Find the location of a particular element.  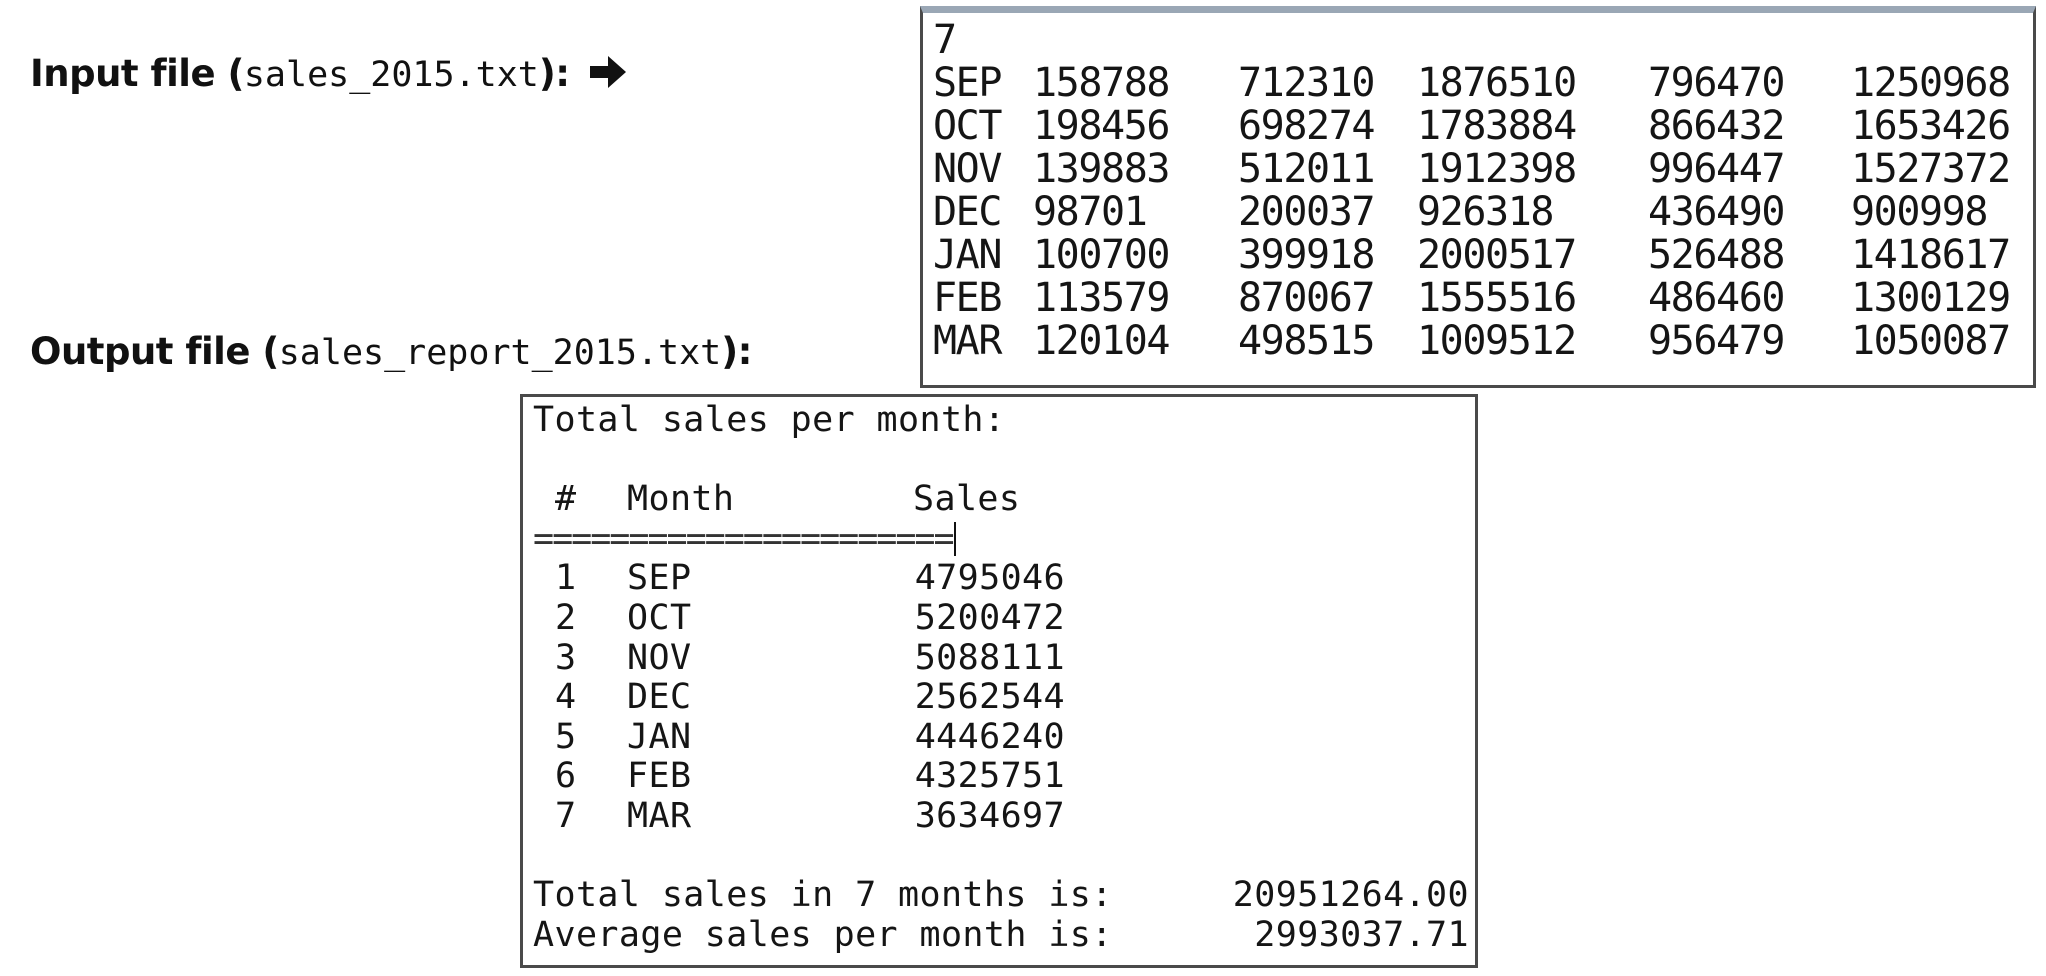

row-number: 5 is located at coordinates (566, 736).